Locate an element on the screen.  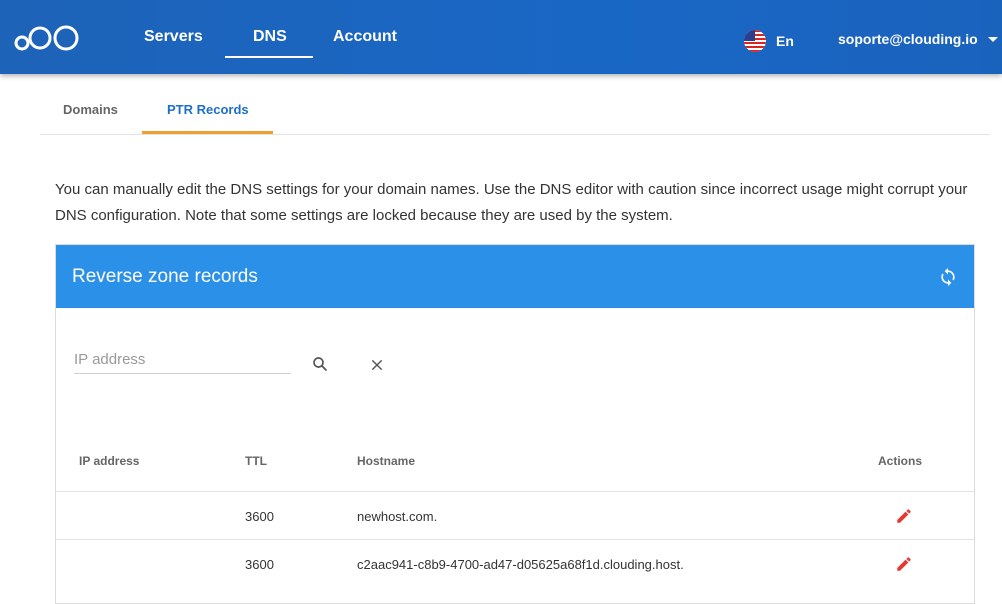
search-icon is located at coordinates (320, 364).